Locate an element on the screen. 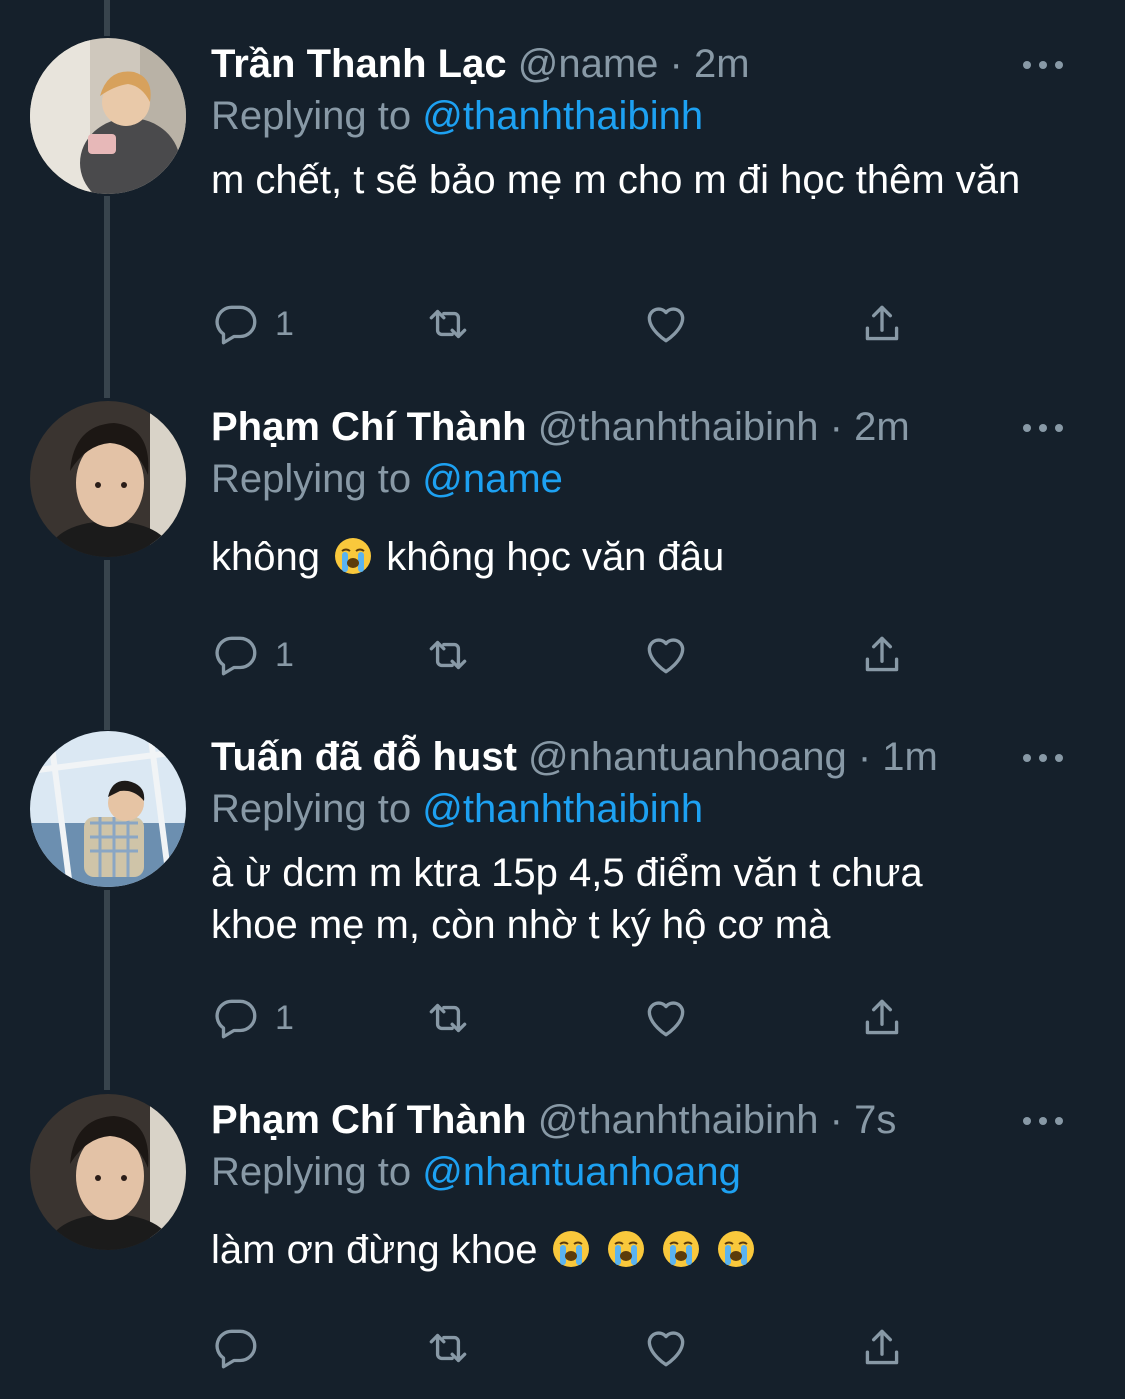  username: @nhantuanhoang is located at coordinates (687, 757).